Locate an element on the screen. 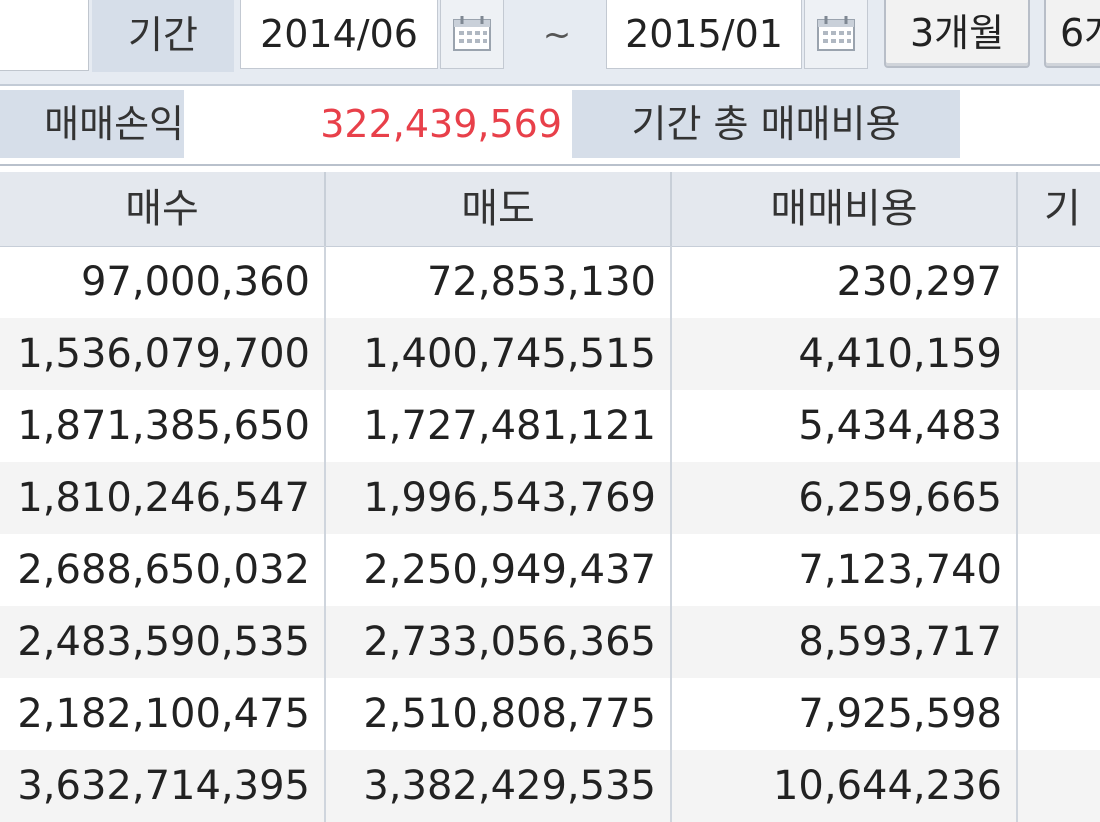 Image resolution: width=1100 pixels, height=822 pixels. table-row: 97,000,360 72,853,130 230,297 is located at coordinates (550, 282).